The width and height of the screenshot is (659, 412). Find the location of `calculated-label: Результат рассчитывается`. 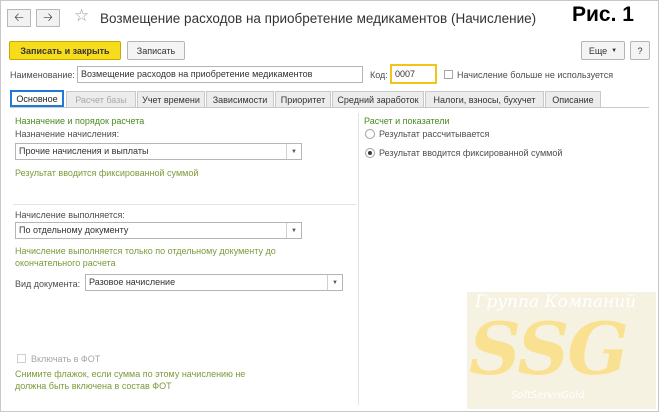

calculated-label: Результат рассчитывается is located at coordinates (434, 134).